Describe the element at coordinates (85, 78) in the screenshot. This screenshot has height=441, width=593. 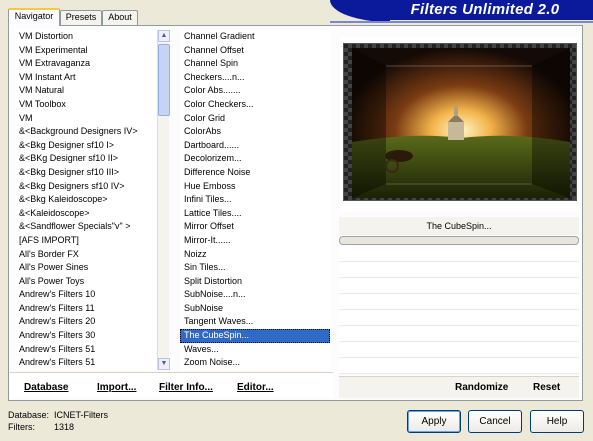
I see `category-item: VM Instant Art` at that location.